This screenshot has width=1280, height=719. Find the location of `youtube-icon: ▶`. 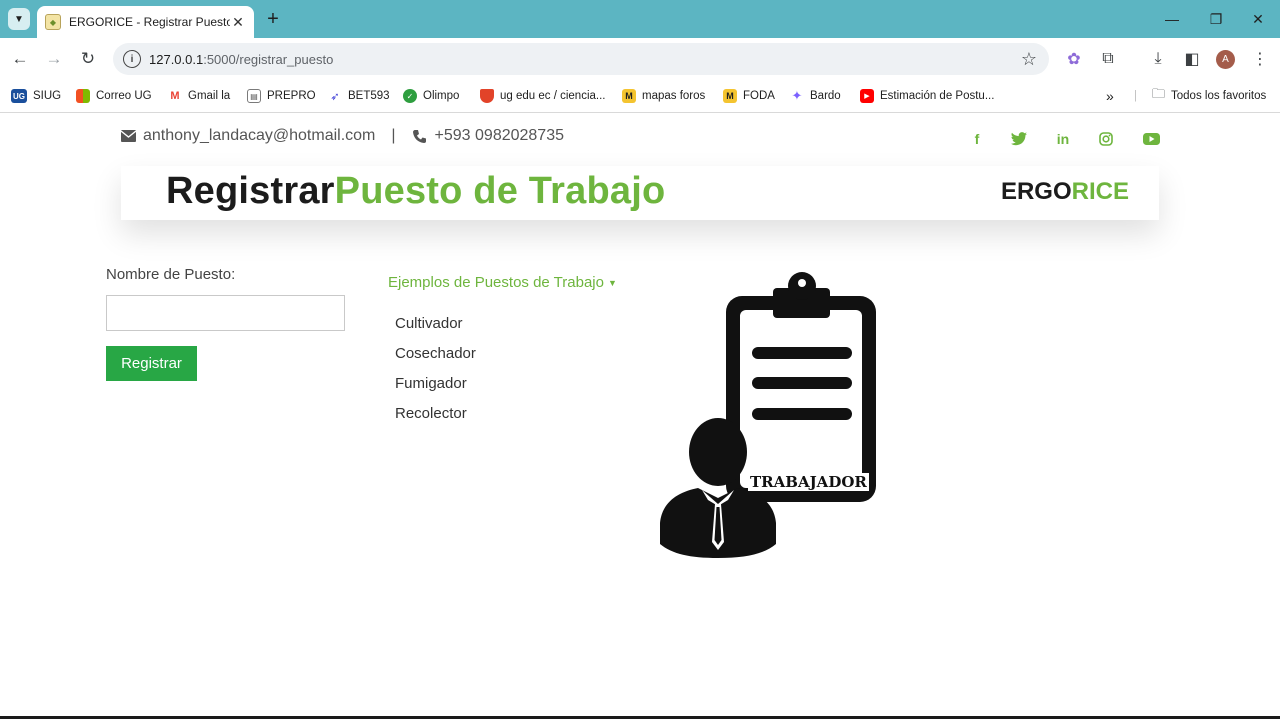

youtube-icon: ▶ is located at coordinates (867, 96).